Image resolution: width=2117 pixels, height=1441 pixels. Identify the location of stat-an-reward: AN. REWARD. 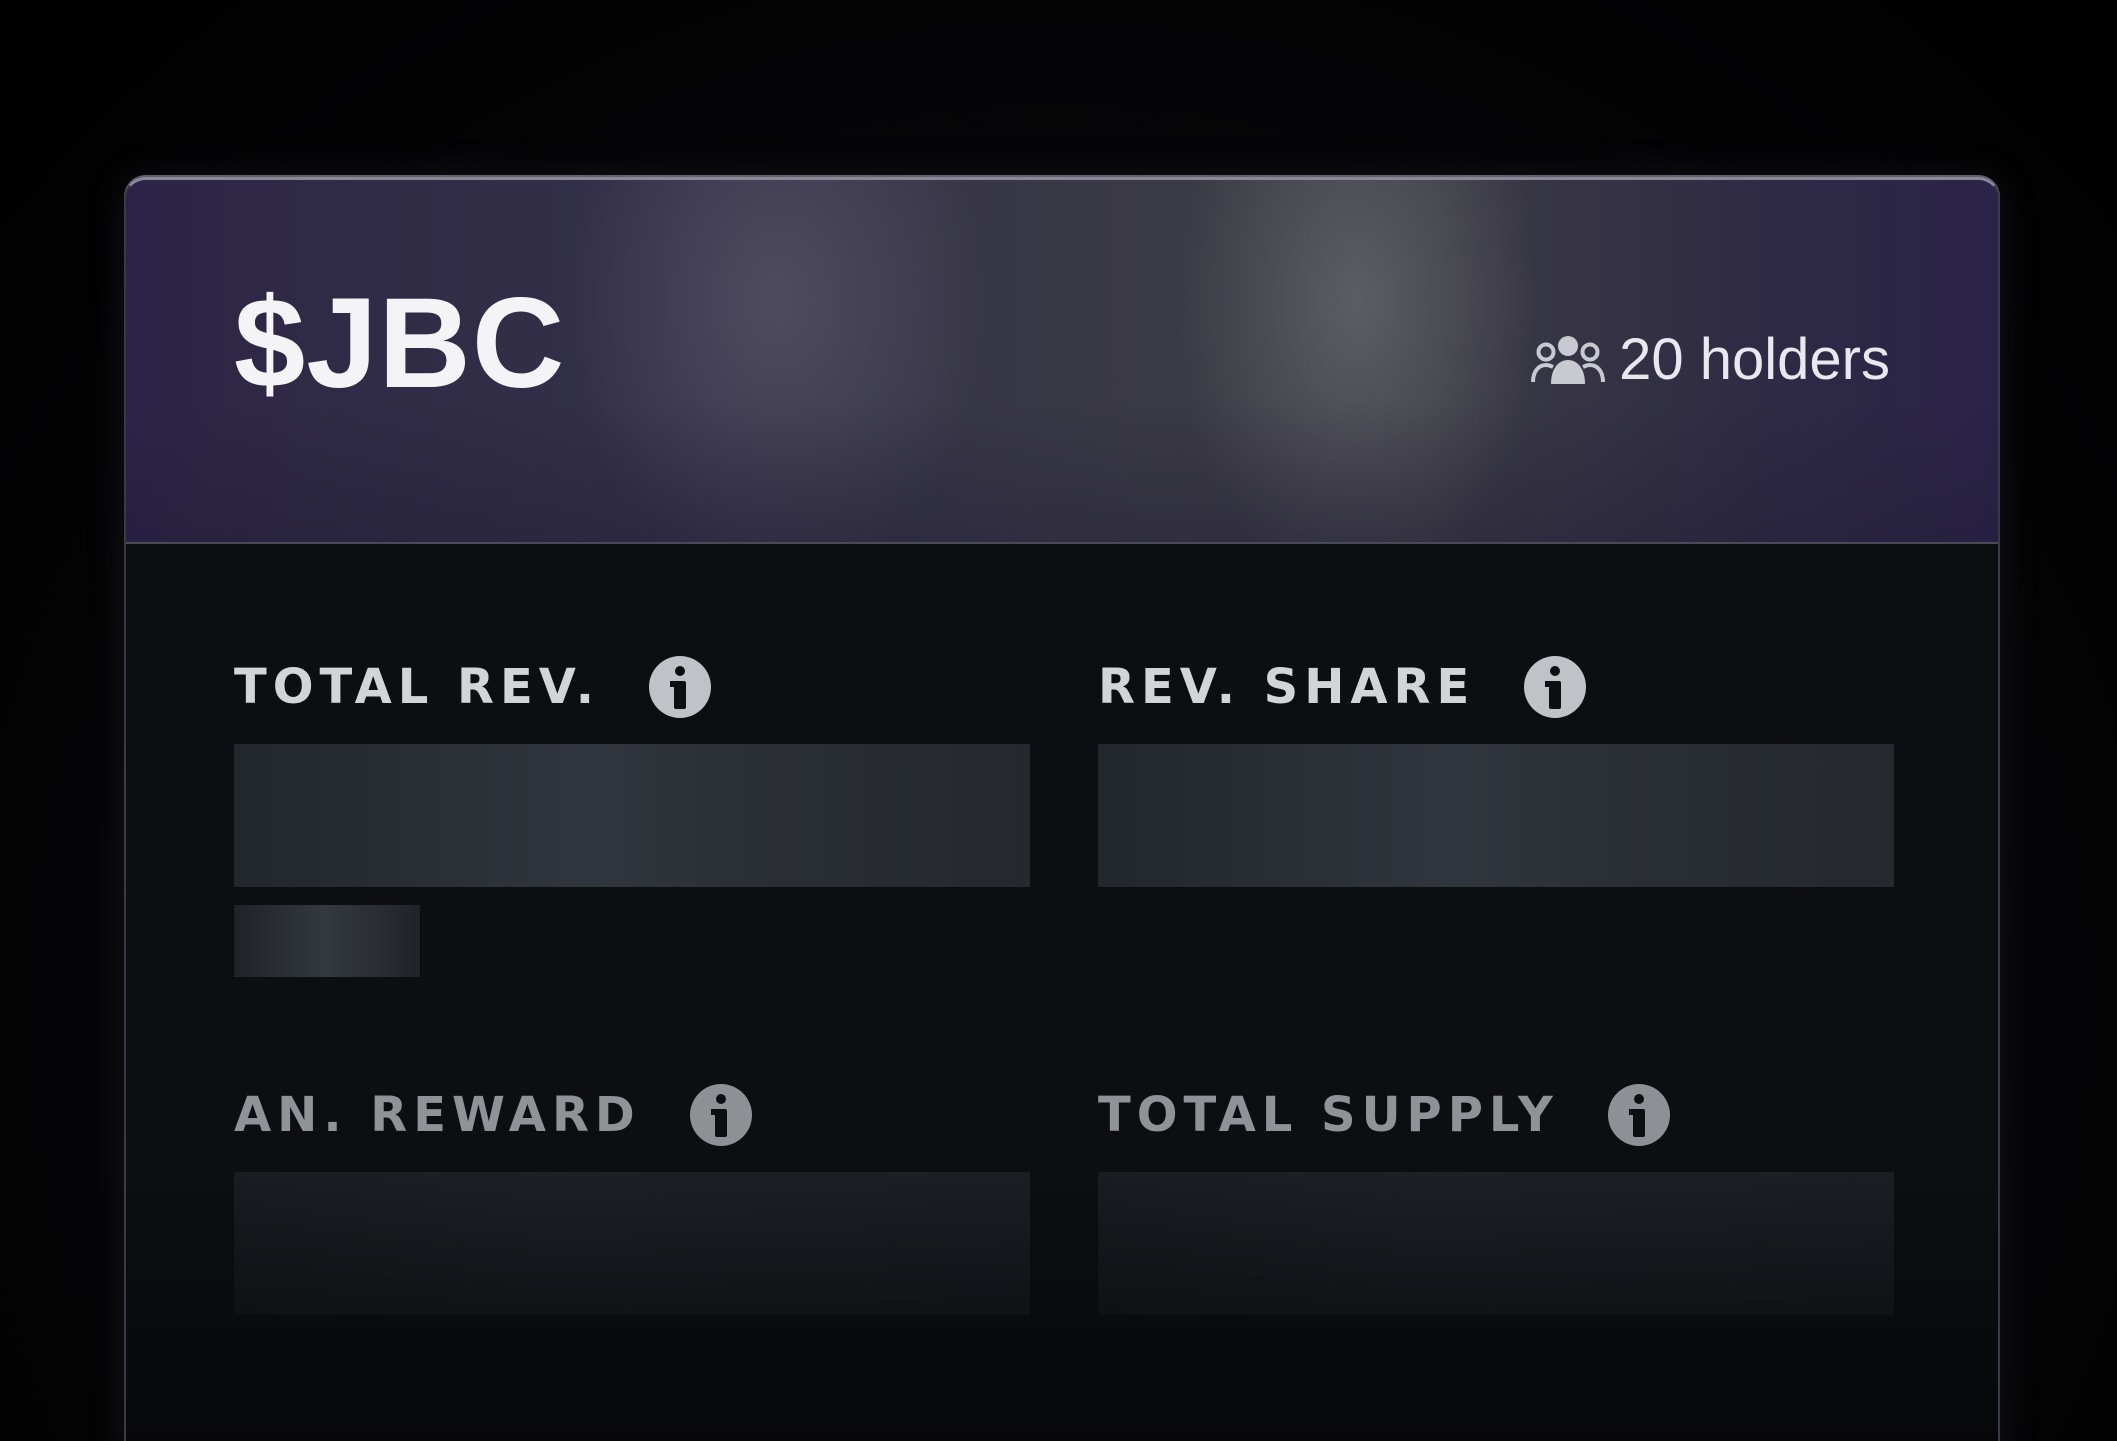
(632, 1197).